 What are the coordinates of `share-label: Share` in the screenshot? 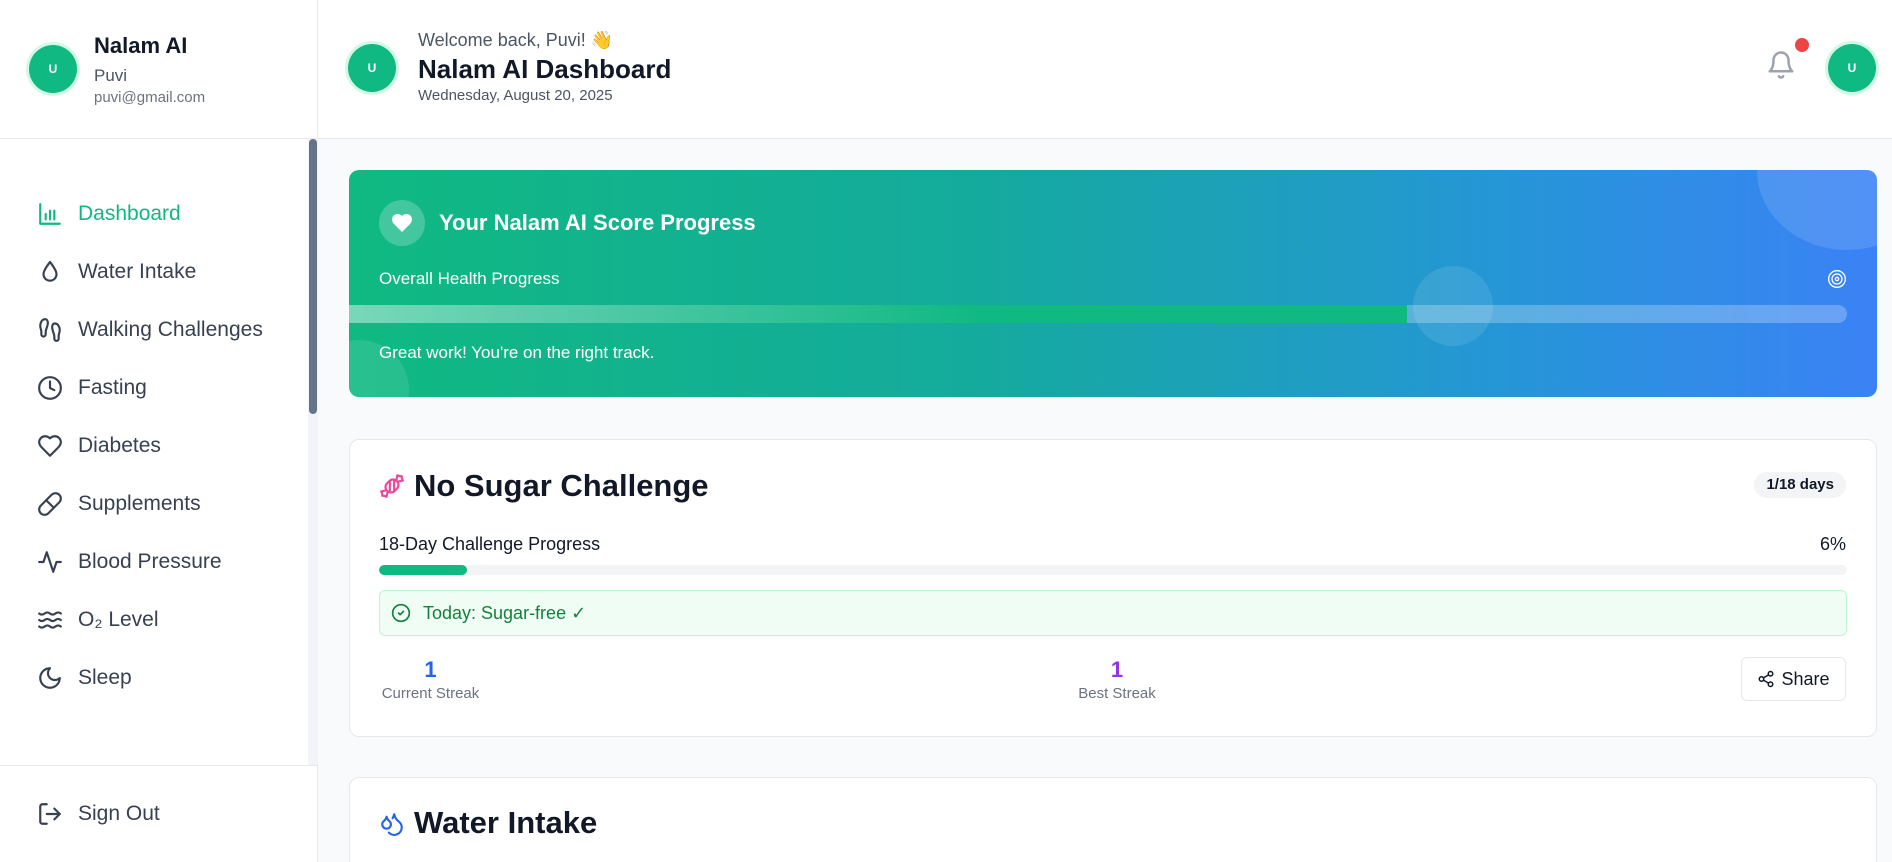 It's located at (1805, 678).